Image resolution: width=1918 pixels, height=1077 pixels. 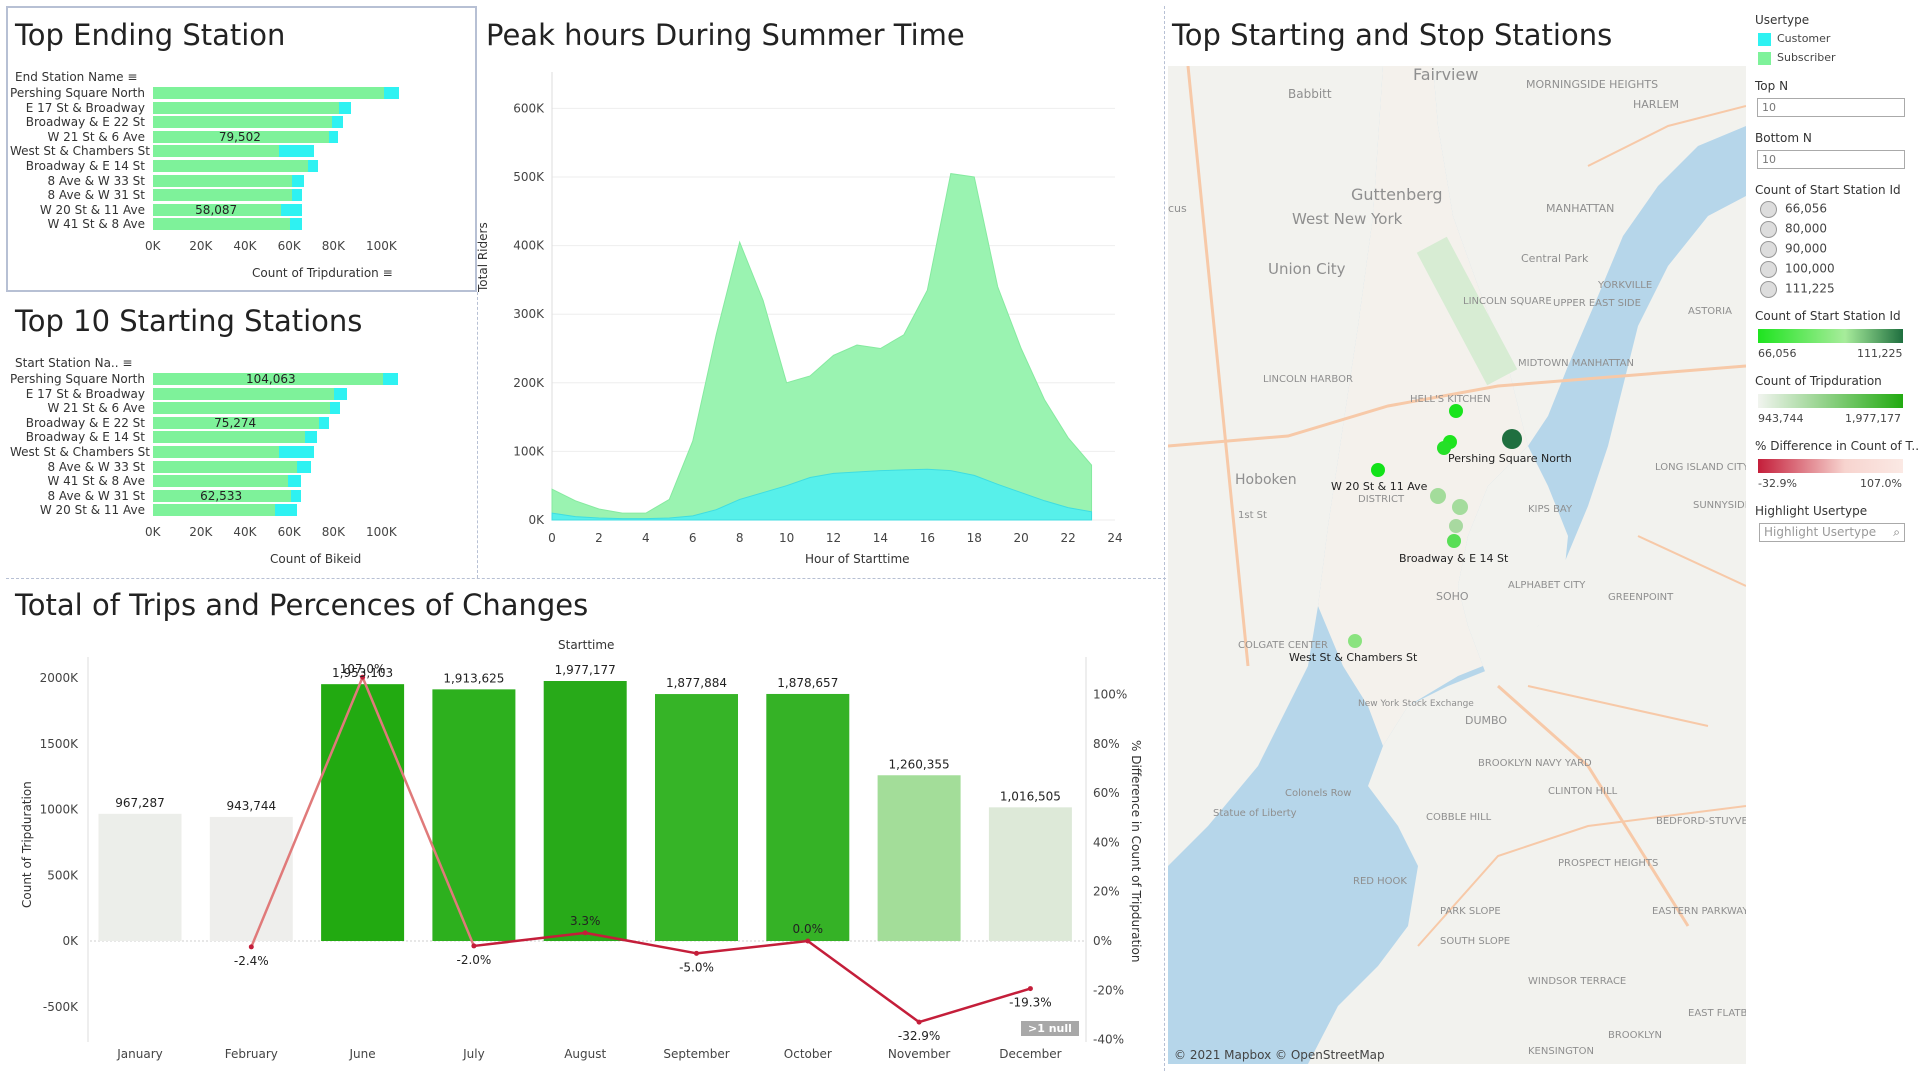 I want to click on legend-subscriber: Subscriber, so click(x=1797, y=58).